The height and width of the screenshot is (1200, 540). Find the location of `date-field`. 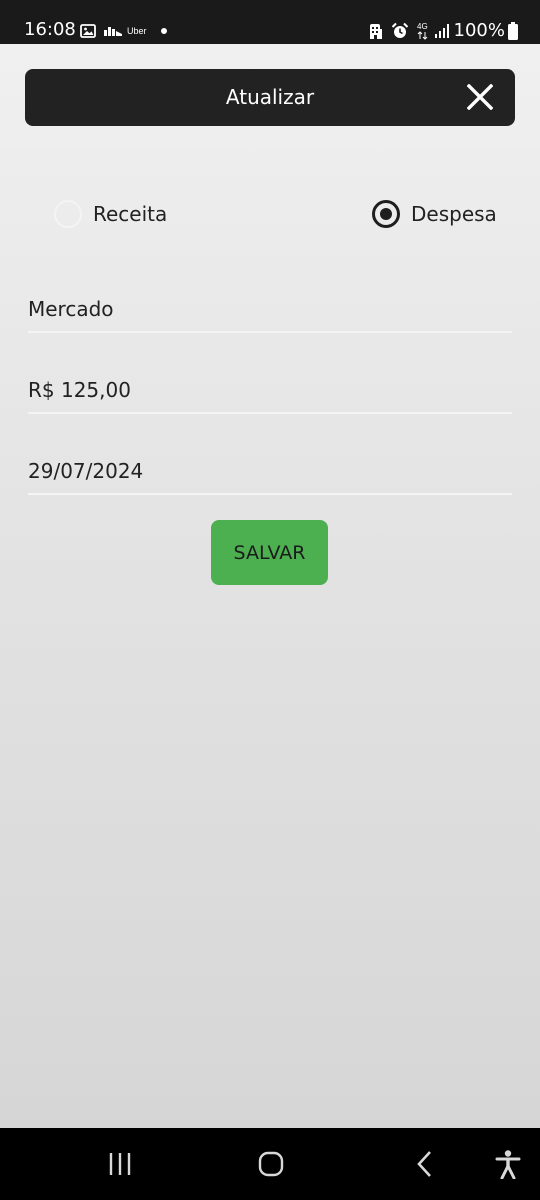

date-field is located at coordinates (270, 474).